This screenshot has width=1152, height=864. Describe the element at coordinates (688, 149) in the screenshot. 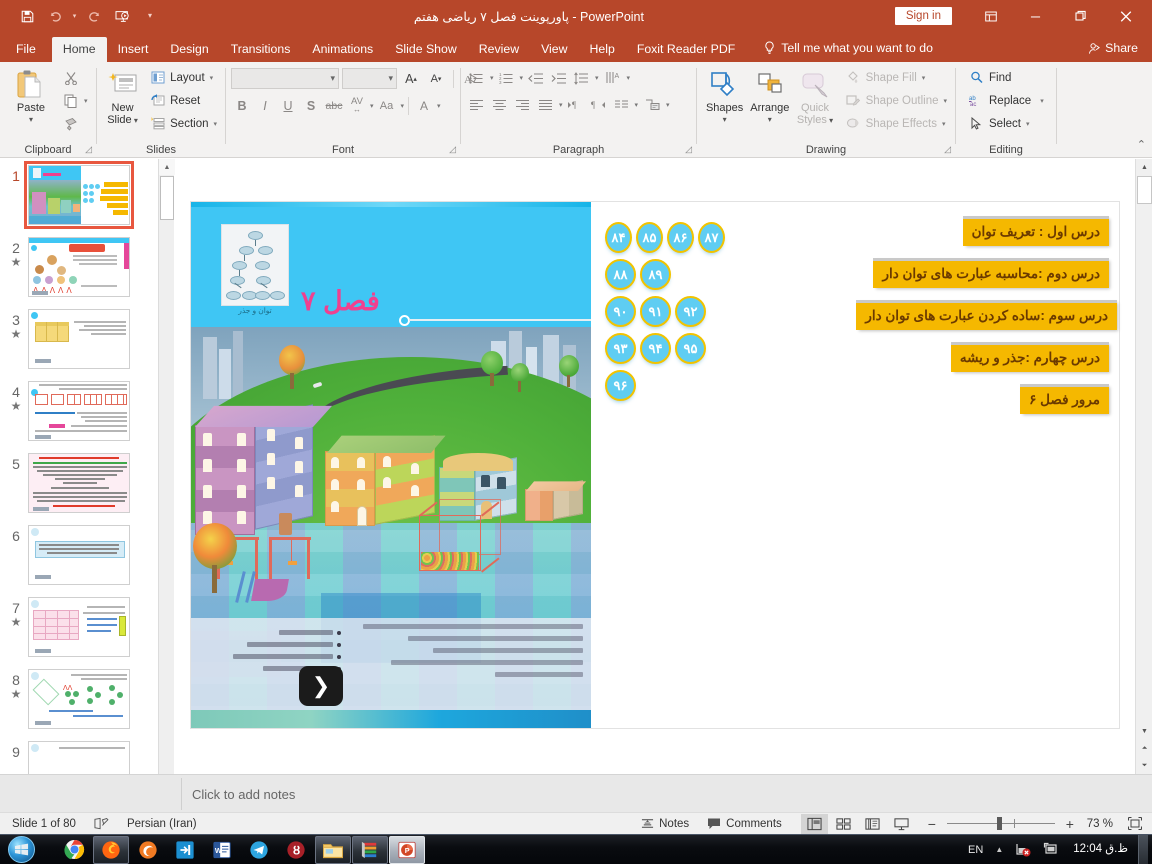

I see `paragraph-dialog-launcher-icon: ◿` at that location.